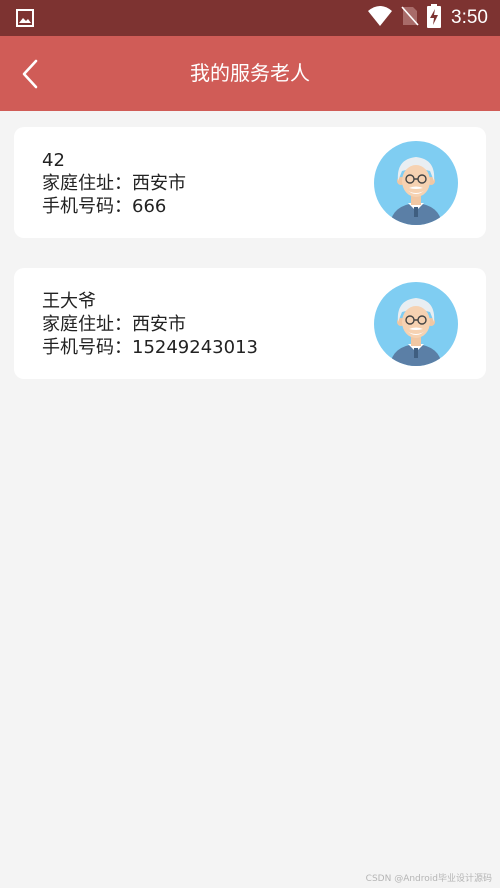 The image size is (500, 888). I want to click on elder-card: 42 家庭住址：西安市 手机号码：666, so click(250, 182).